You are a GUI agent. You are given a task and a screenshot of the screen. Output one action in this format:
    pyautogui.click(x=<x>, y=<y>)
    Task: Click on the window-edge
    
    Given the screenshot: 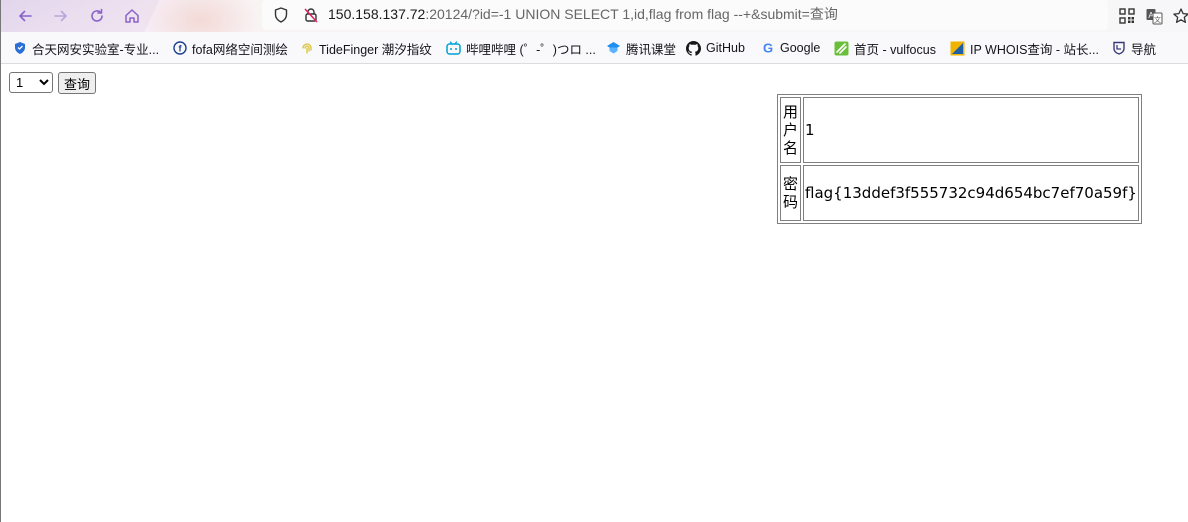 What is the action you would take?
    pyautogui.click(x=0, y=261)
    